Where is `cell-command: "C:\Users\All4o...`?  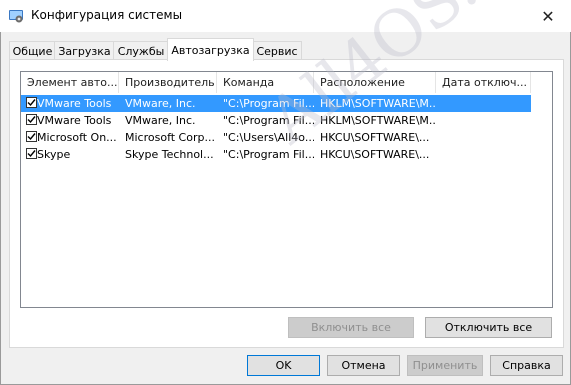
cell-command: "C:\Users\All4o... is located at coordinates (268, 137).